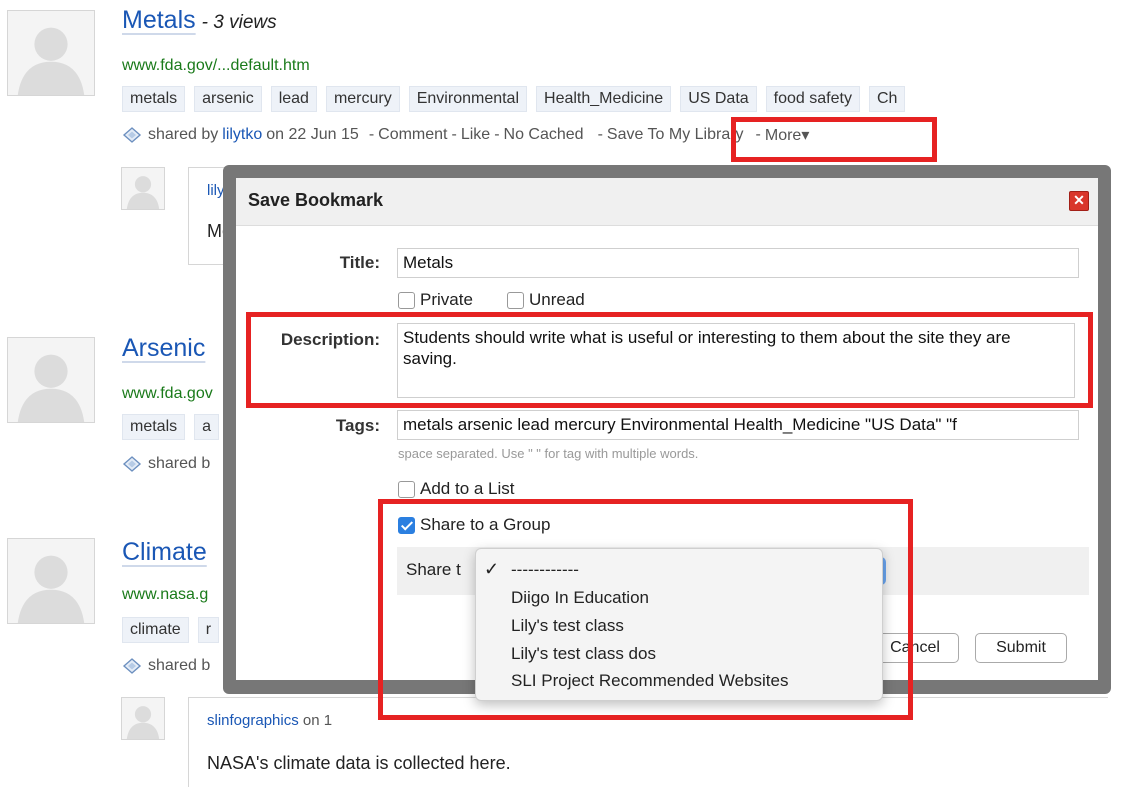 The height and width of the screenshot is (788, 1126). Describe the element at coordinates (1021, 648) in the screenshot. I see `submit-button: Submit` at that location.